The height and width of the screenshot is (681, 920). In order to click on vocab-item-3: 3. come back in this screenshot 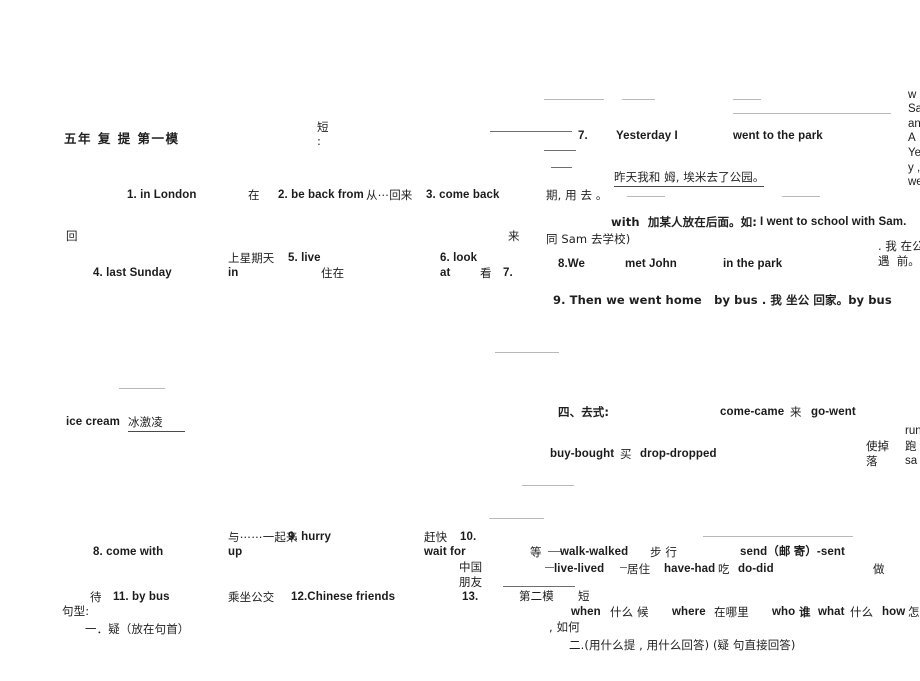, I will do `click(463, 195)`.